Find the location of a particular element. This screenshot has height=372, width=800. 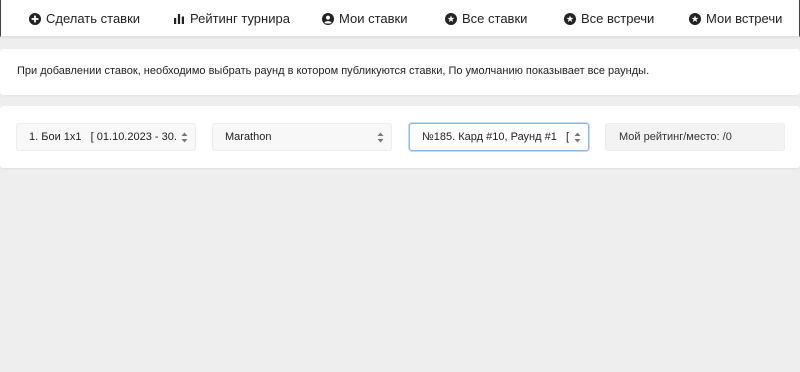

nav-all-matches-label: Все встречи is located at coordinates (618, 18).